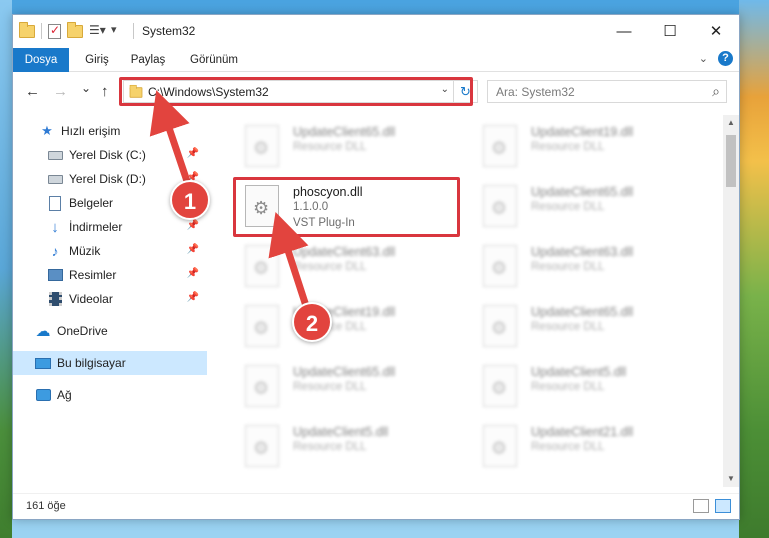 The image size is (769, 538). What do you see at coordinates (731, 479) in the screenshot?
I see `scroll-down-icon: ▼` at bounding box center [731, 479].